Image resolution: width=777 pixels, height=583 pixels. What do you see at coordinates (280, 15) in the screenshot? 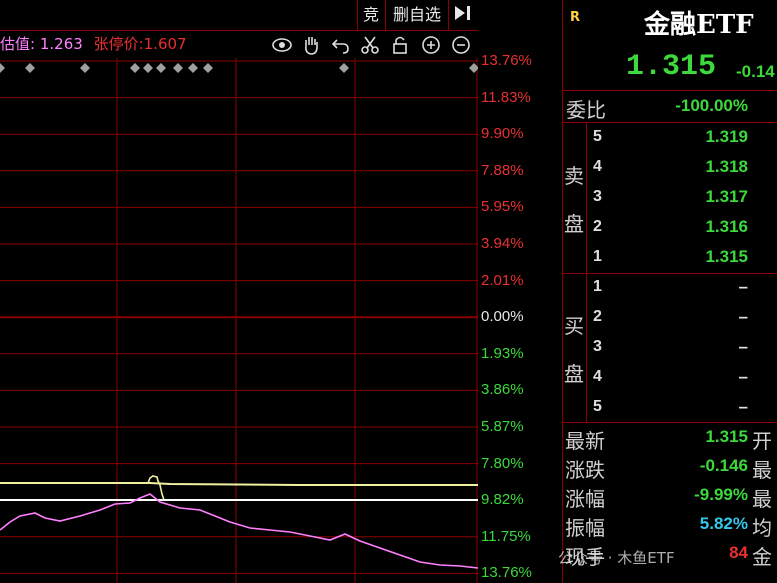
I see `top-toolbar: 竞 删自选` at bounding box center [280, 15].